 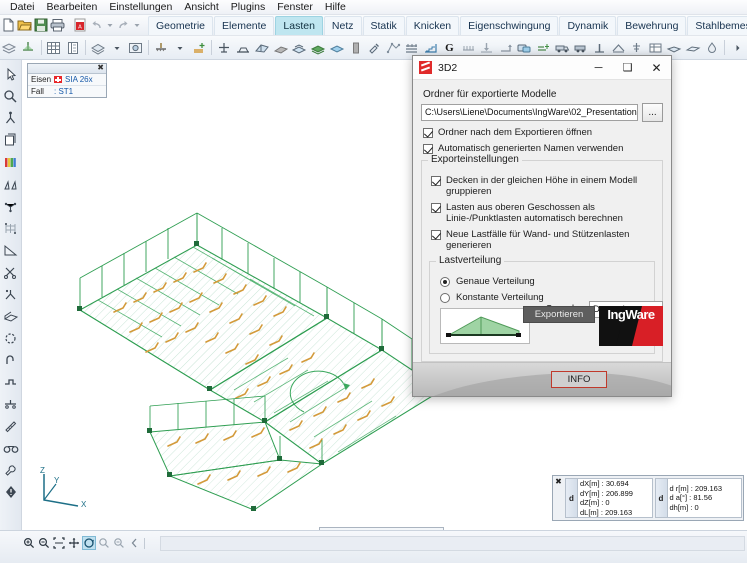 I want to click on zoom-in-icon, so click(x=29, y=543).